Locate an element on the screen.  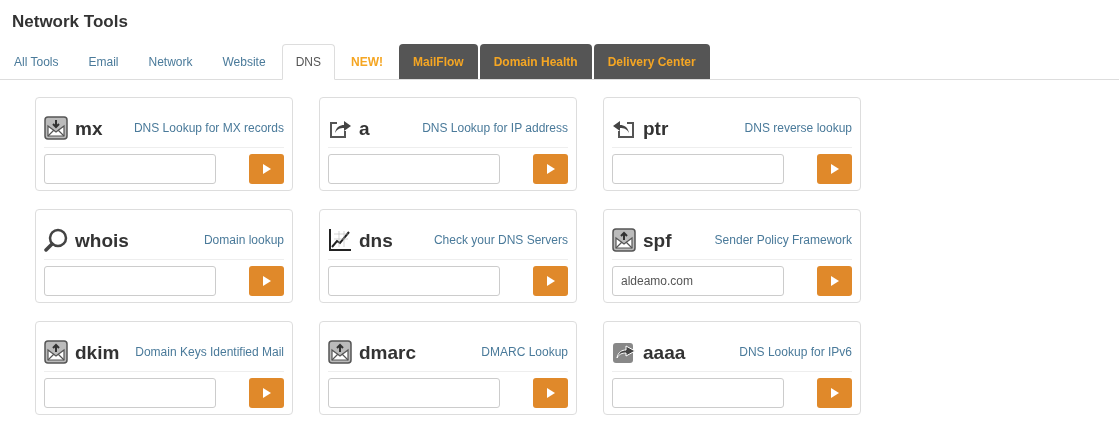
tool-description: DNS Lookup for IPv6 is located at coordinates (795, 352).